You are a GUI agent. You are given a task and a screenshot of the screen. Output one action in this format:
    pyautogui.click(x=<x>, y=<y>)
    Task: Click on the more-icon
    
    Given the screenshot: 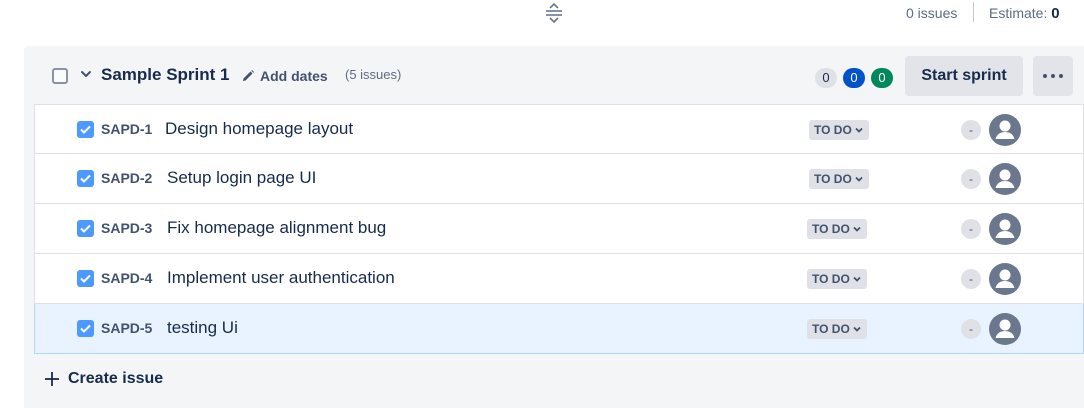 What is the action you would take?
    pyautogui.click(x=1053, y=76)
    